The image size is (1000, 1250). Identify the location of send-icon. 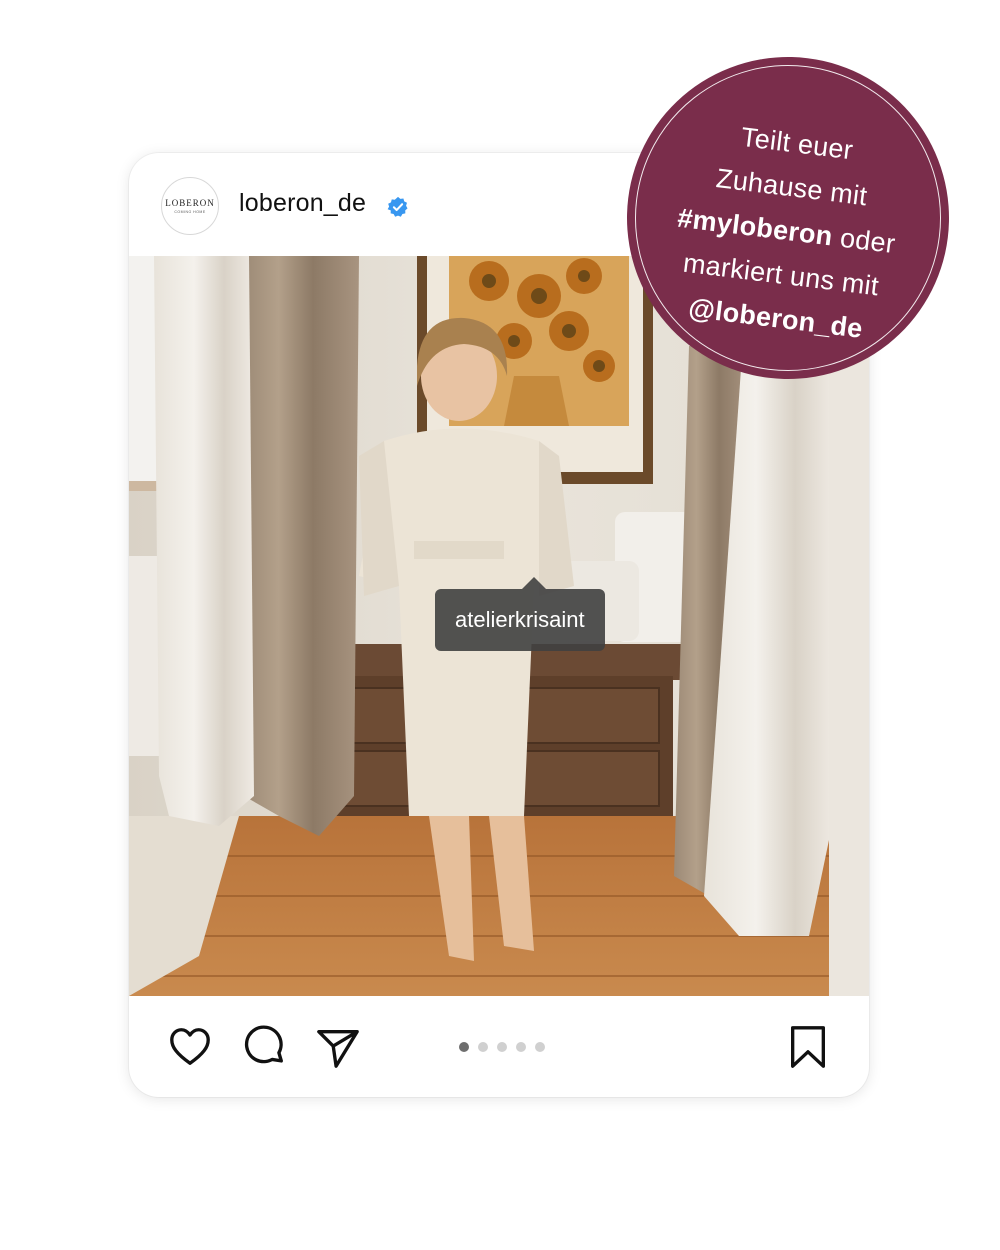
(338, 1047).